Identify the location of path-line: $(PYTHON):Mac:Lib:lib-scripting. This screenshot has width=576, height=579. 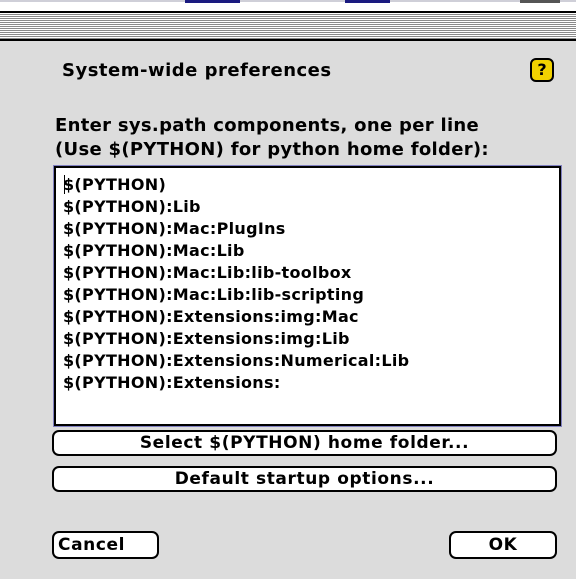
(214, 294).